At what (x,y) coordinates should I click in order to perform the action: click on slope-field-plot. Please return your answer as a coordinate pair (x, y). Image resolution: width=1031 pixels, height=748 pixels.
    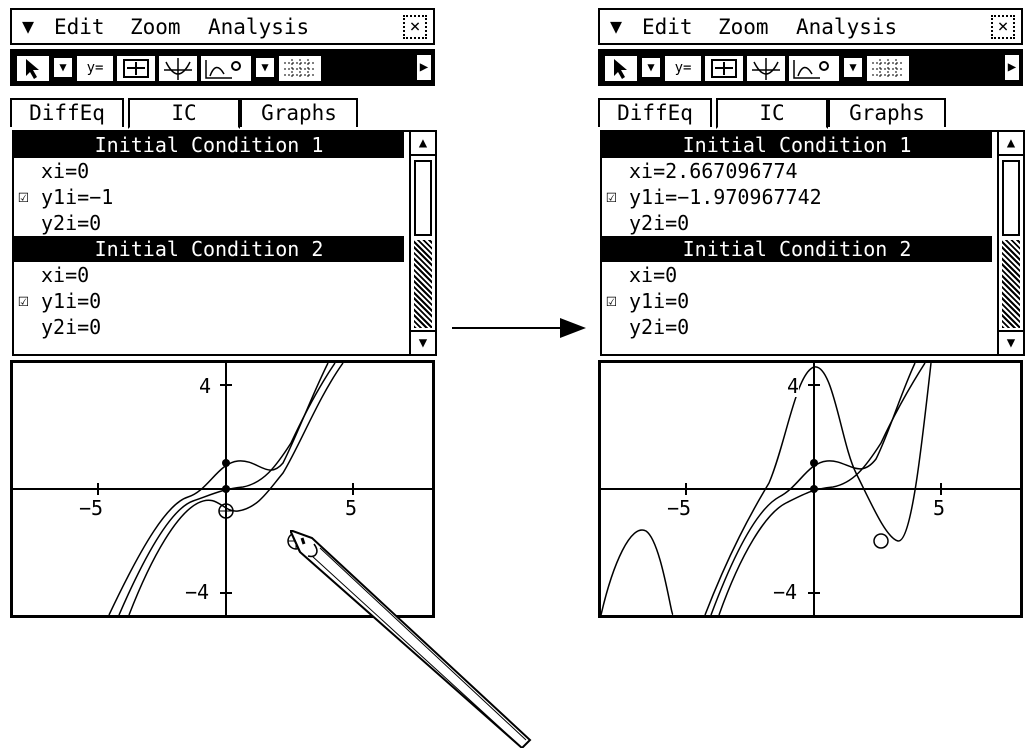
    Looking at the image, I should click on (810, 489).